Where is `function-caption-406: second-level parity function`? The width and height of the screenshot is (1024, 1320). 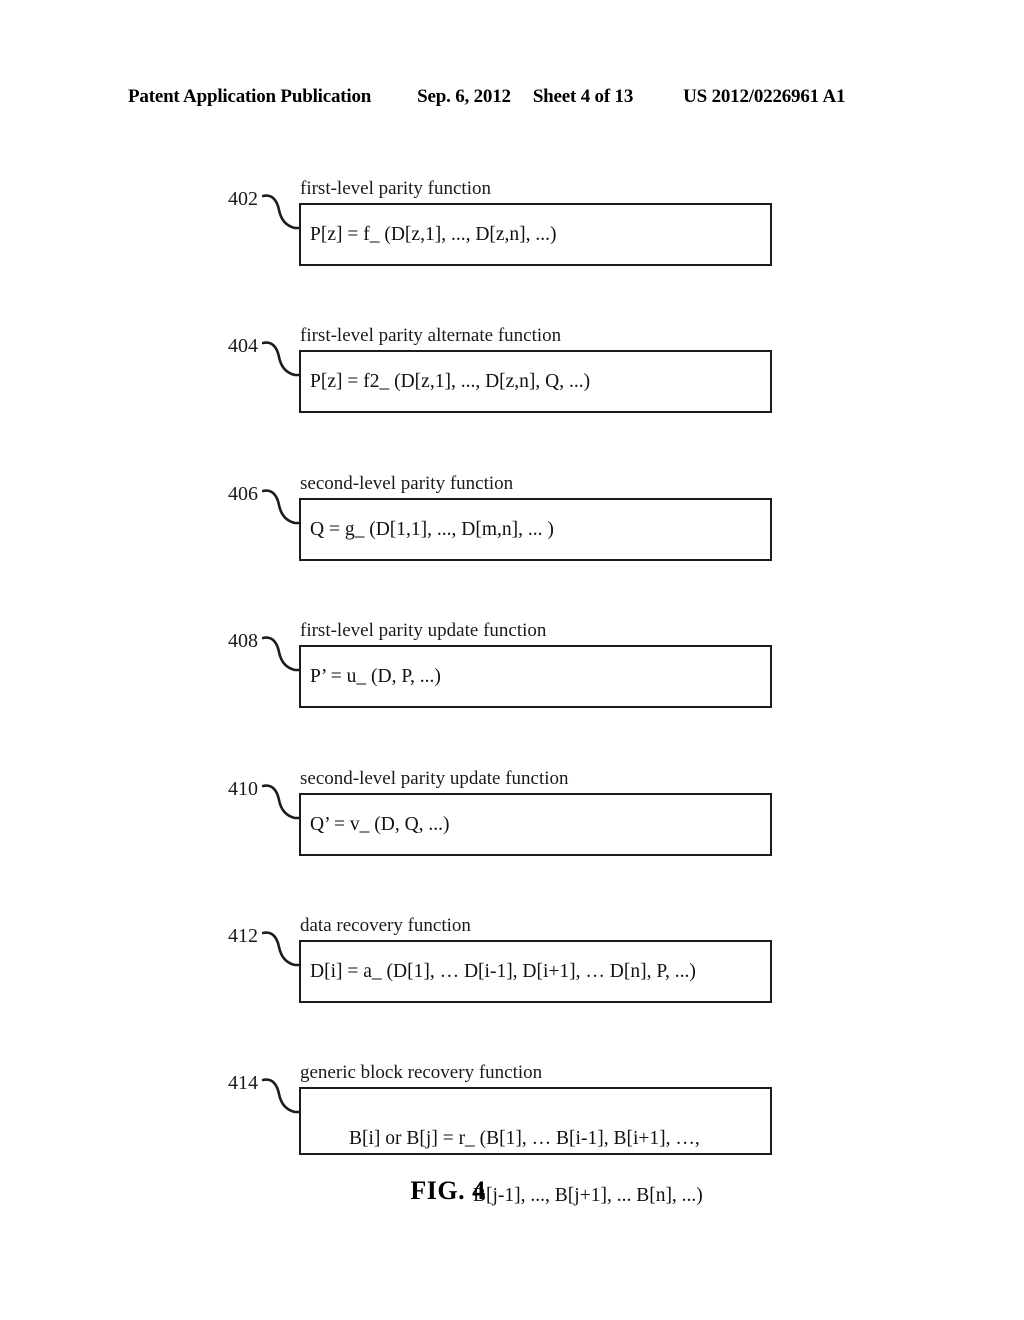 function-caption-406: second-level parity function is located at coordinates (407, 483).